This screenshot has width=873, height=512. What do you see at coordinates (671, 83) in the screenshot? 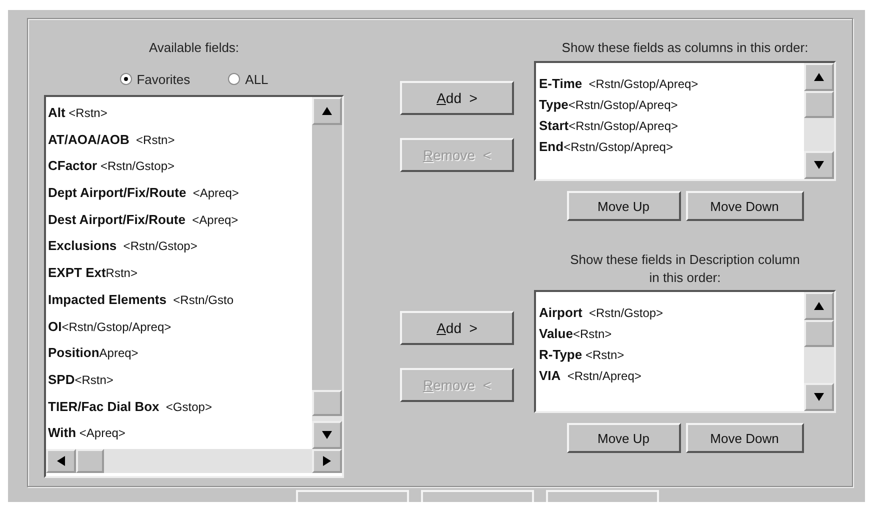
I see `list-item: E-Time <Rstn/Gstop/Apreq>` at bounding box center [671, 83].